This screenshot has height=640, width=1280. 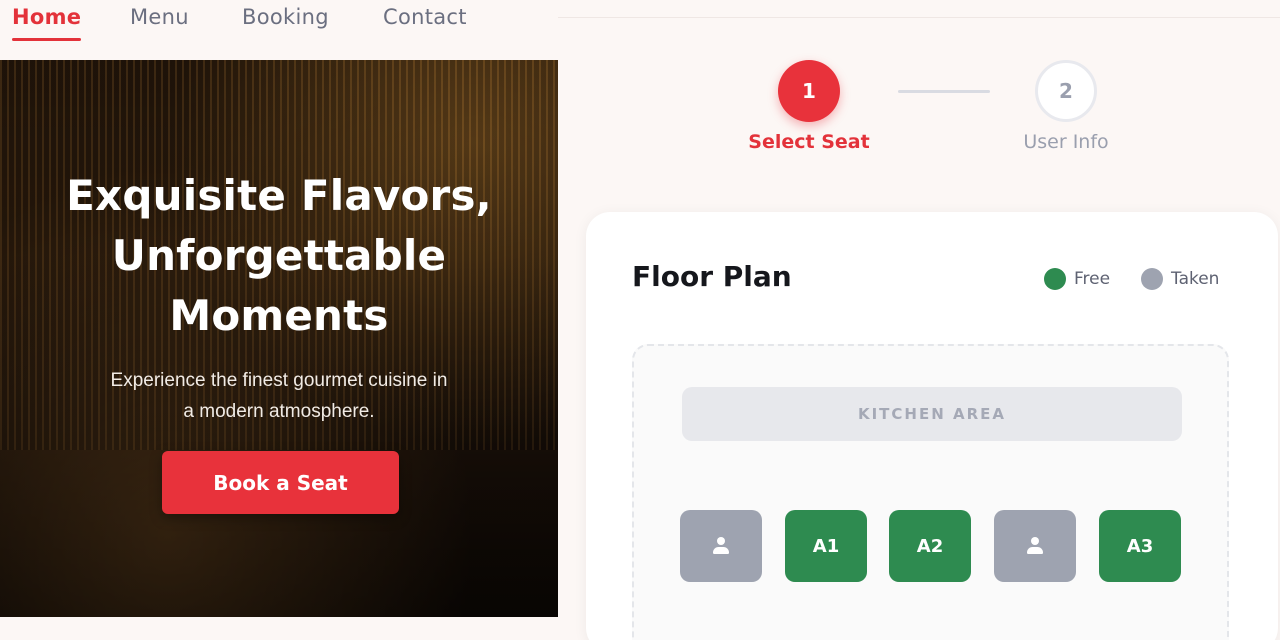 I want to click on legend-taken: Taken, so click(x=1180, y=279).